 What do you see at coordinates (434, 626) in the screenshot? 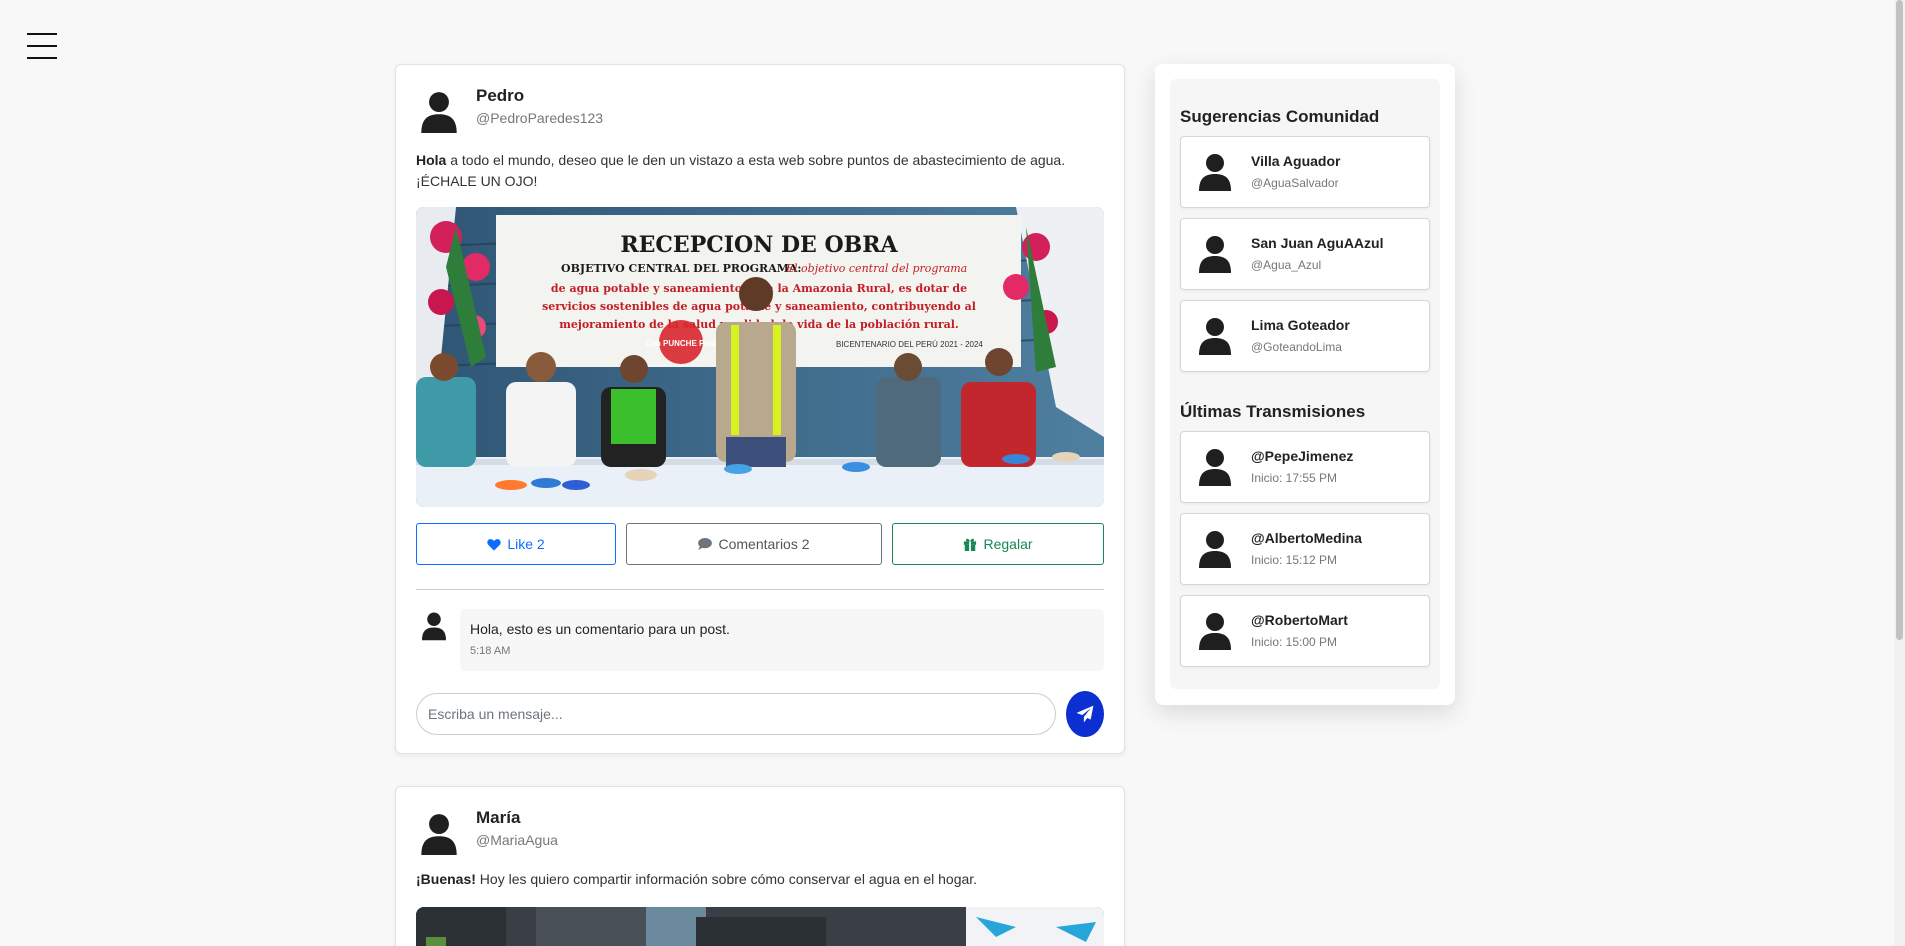
I see `commenter-avatar-icon` at bounding box center [434, 626].